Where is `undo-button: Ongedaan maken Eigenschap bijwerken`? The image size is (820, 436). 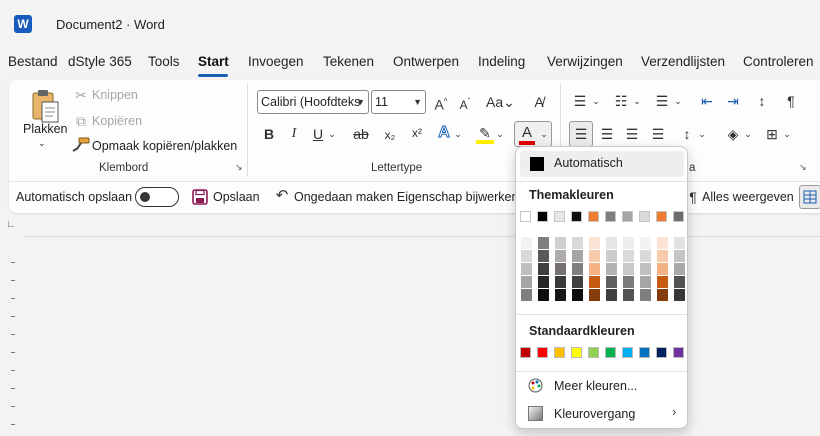
undo-button: Ongedaan maken Eigenschap bijwerken is located at coordinates (406, 197).